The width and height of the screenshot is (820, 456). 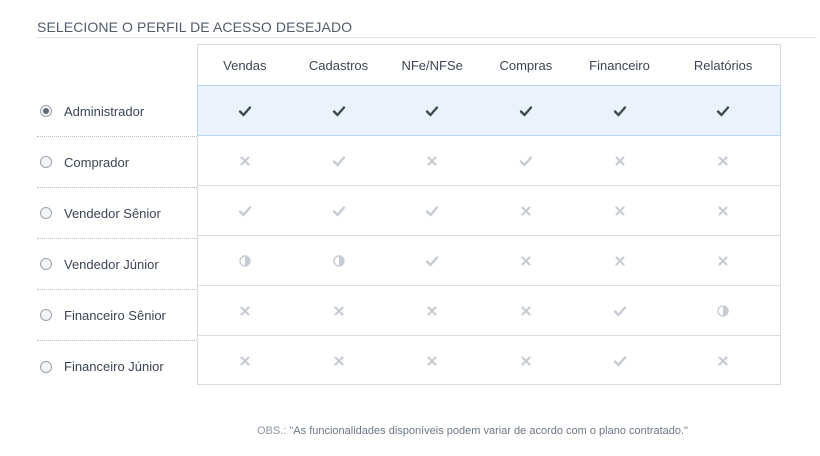 I want to click on profile-label: Vendedor Sênior, so click(x=112, y=213).